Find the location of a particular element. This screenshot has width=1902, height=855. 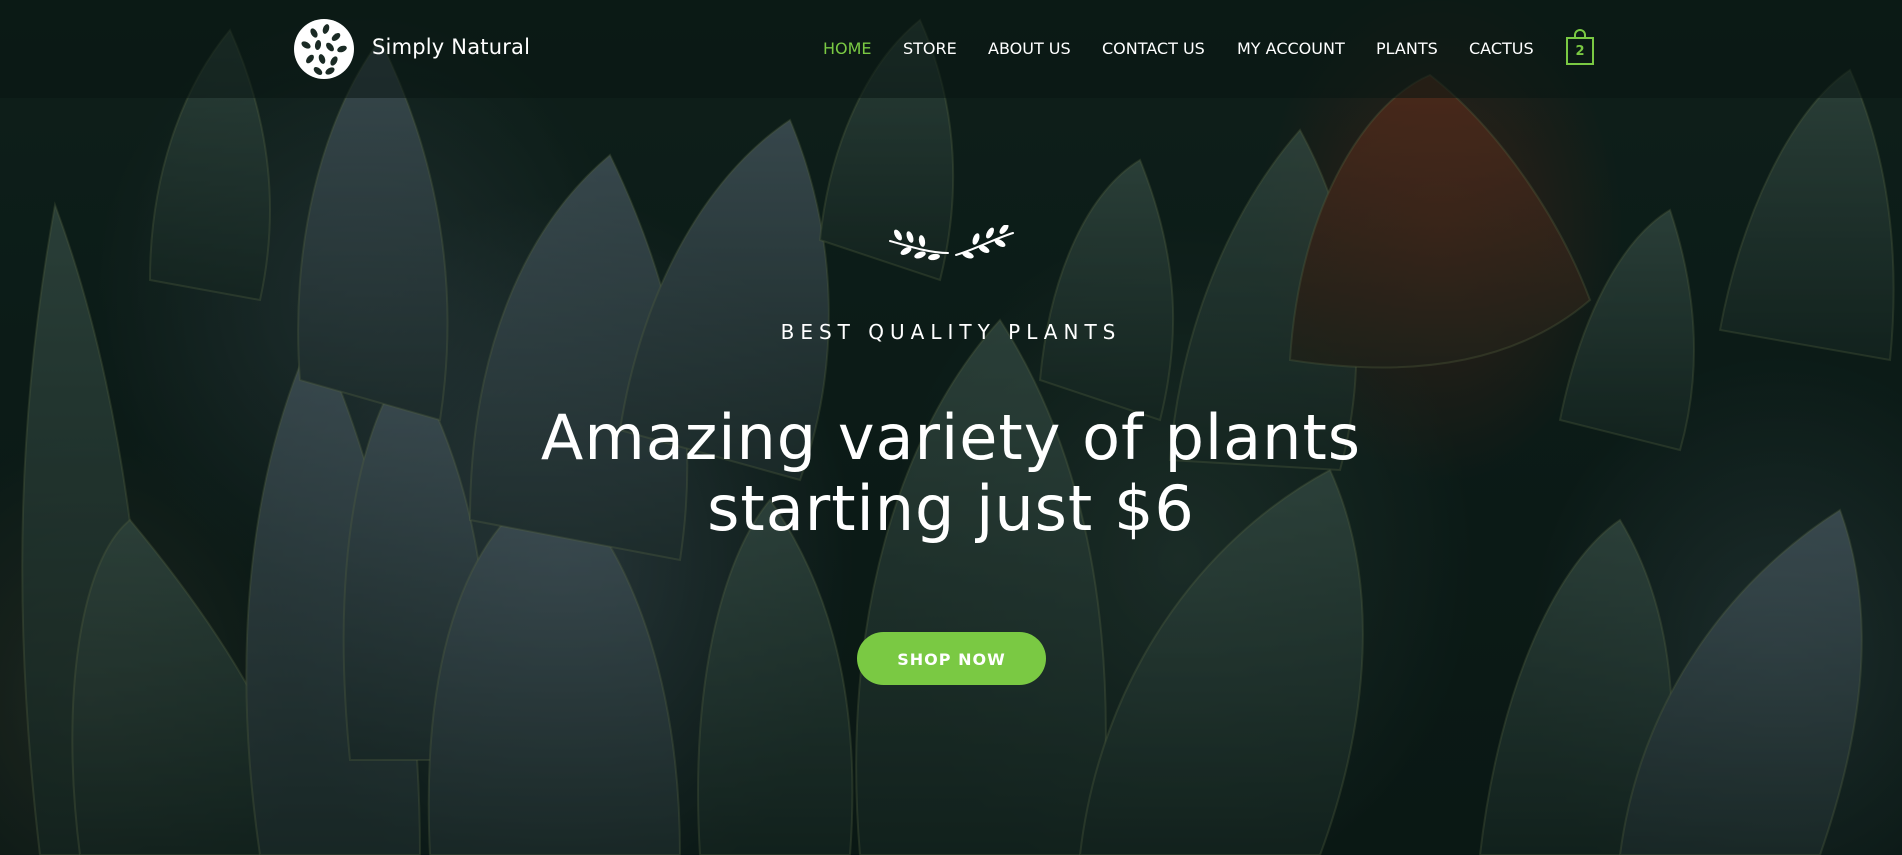

nav-item-cactus: CACTUS is located at coordinates (1501, 48).